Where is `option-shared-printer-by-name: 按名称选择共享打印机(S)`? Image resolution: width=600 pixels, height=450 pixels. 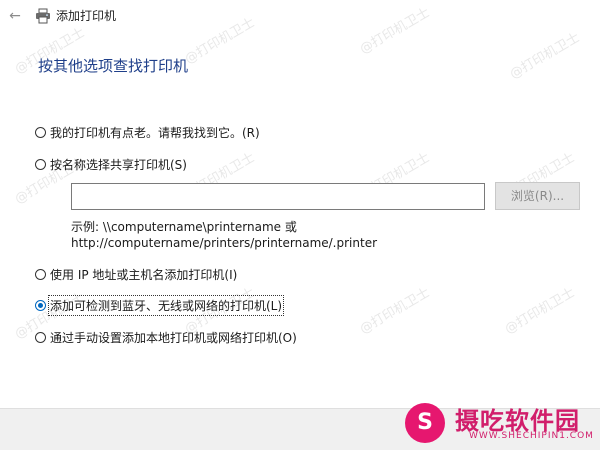
option-shared-printer-by-name: 按名称选择共享打印机(S) is located at coordinates (111, 164).